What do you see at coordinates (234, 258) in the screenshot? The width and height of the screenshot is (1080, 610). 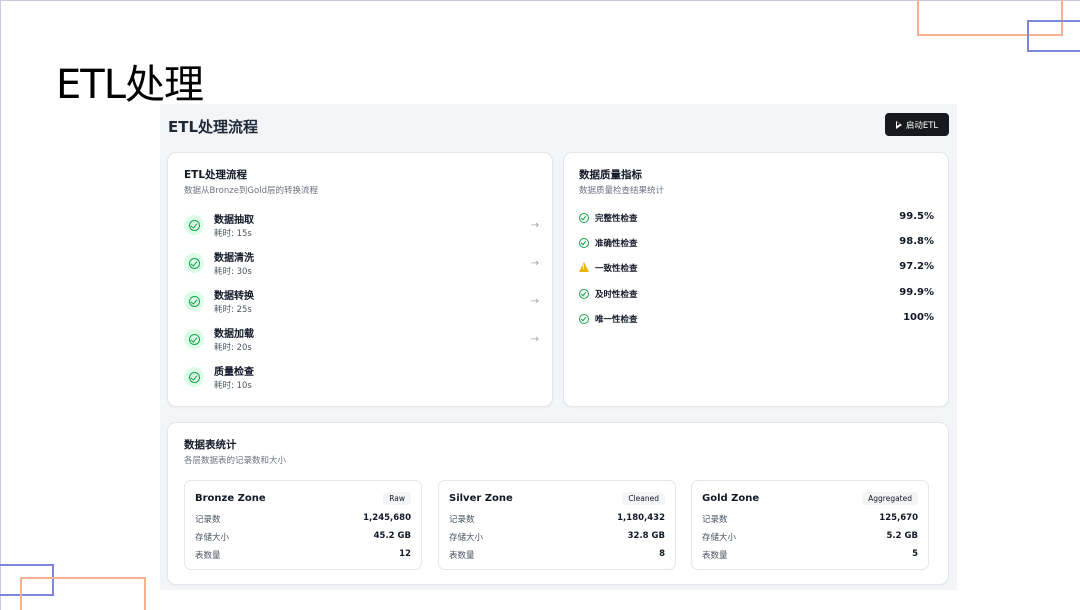 I see `step-name: 数据清洗` at bounding box center [234, 258].